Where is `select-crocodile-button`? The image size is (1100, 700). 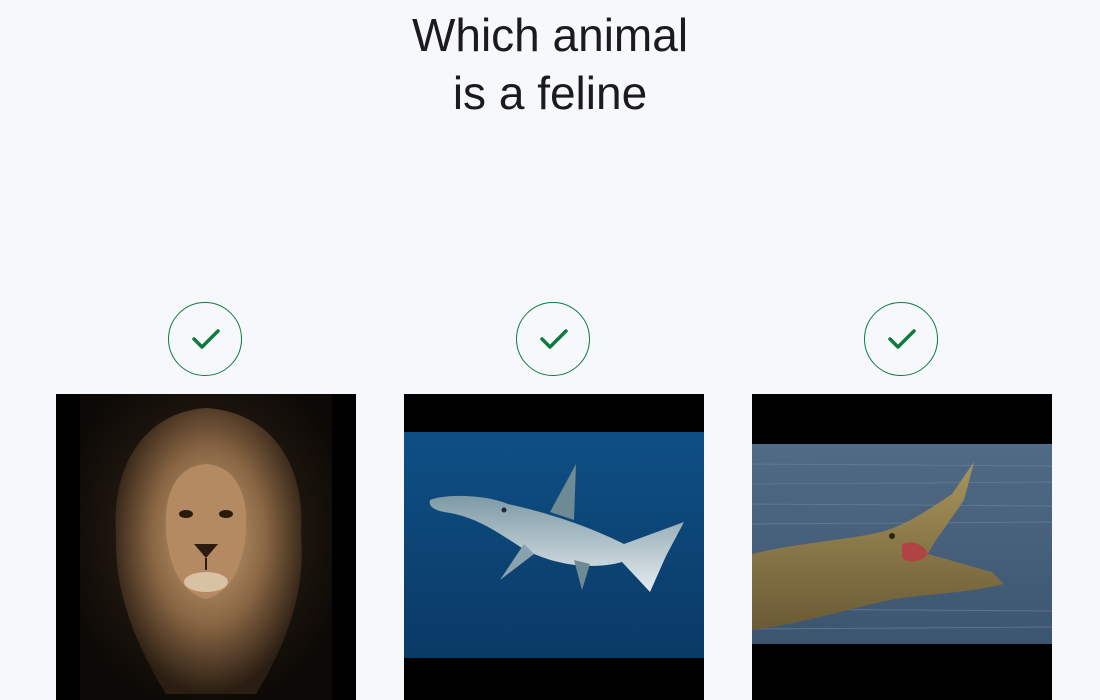 select-crocodile-button is located at coordinates (901, 339).